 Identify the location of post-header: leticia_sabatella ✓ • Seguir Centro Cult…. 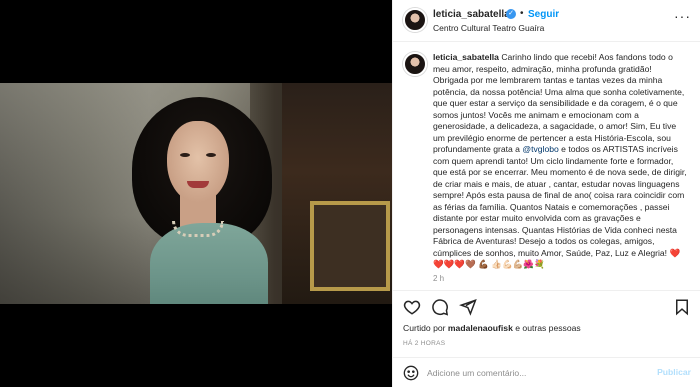
(546, 21).